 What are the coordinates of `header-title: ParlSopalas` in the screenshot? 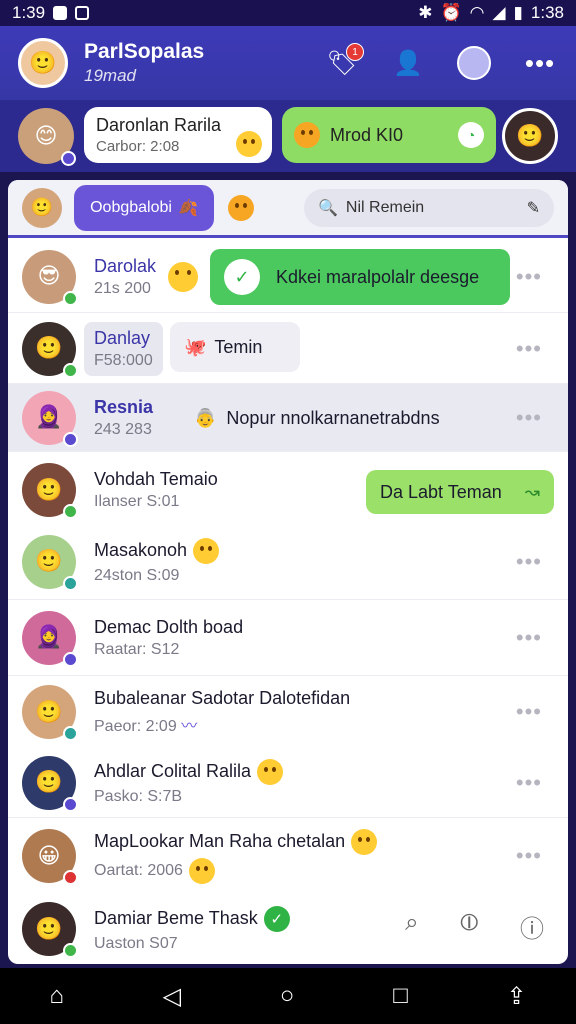 It's located at (144, 51).